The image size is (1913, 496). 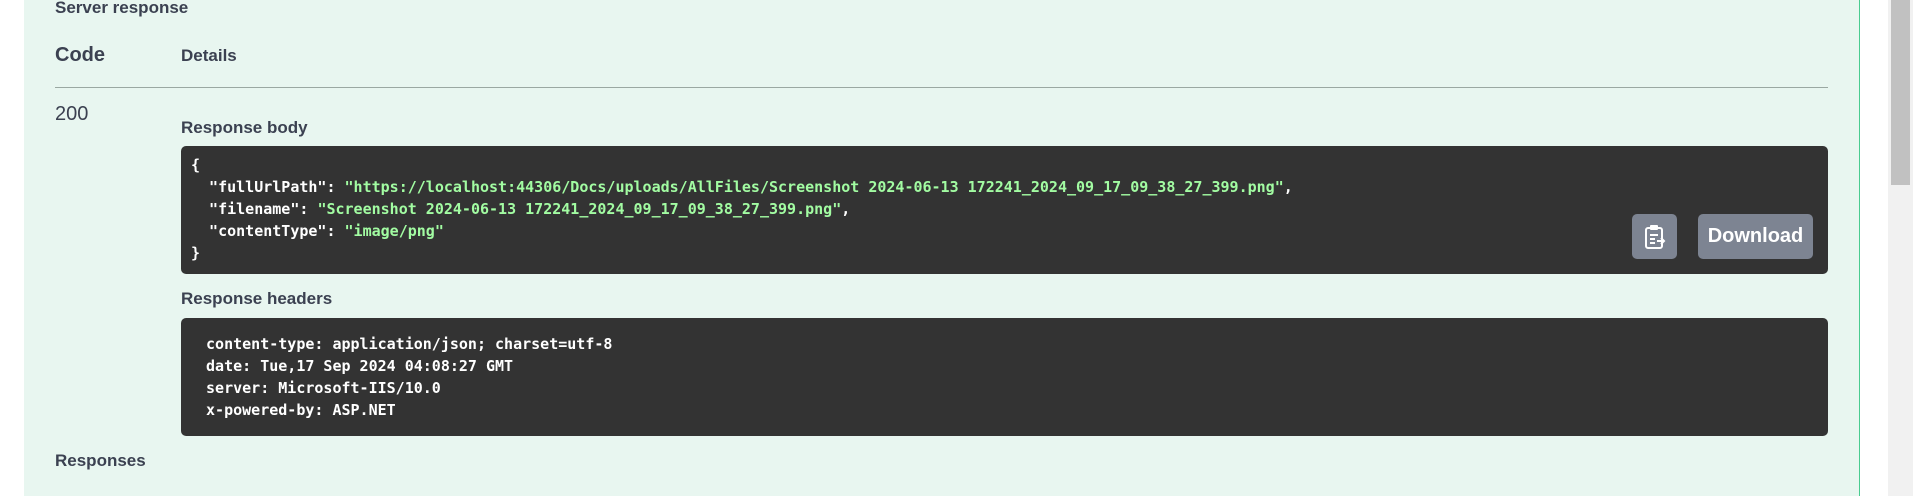 What do you see at coordinates (323, 388) in the screenshot?
I see `header-line: server: Microsoft-IIS/10.0` at bounding box center [323, 388].